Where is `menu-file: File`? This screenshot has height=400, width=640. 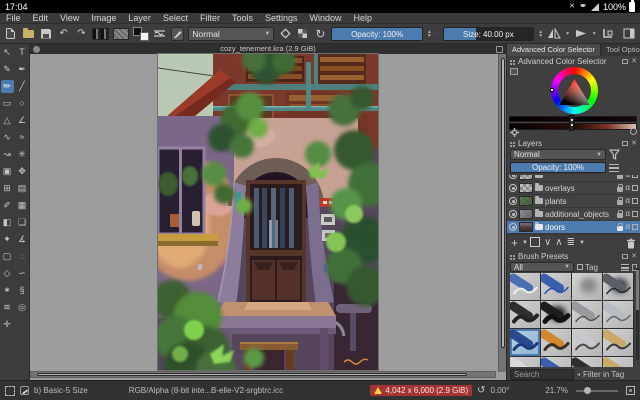
menu-file: File is located at coordinates (13, 18).